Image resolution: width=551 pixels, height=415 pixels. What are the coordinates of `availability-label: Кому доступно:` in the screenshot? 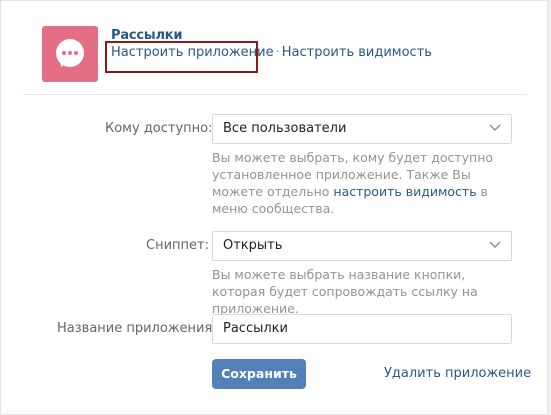 It's located at (159, 128).